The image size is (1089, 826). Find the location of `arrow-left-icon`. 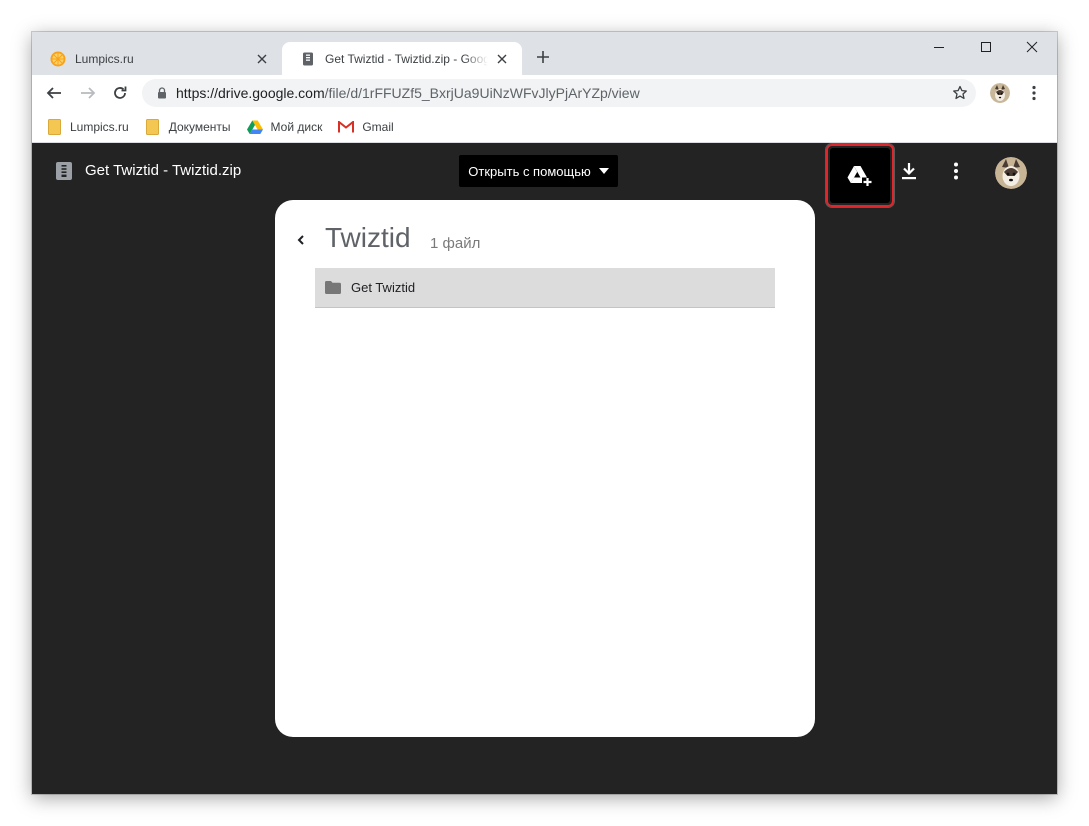

arrow-left-icon is located at coordinates (53, 93).